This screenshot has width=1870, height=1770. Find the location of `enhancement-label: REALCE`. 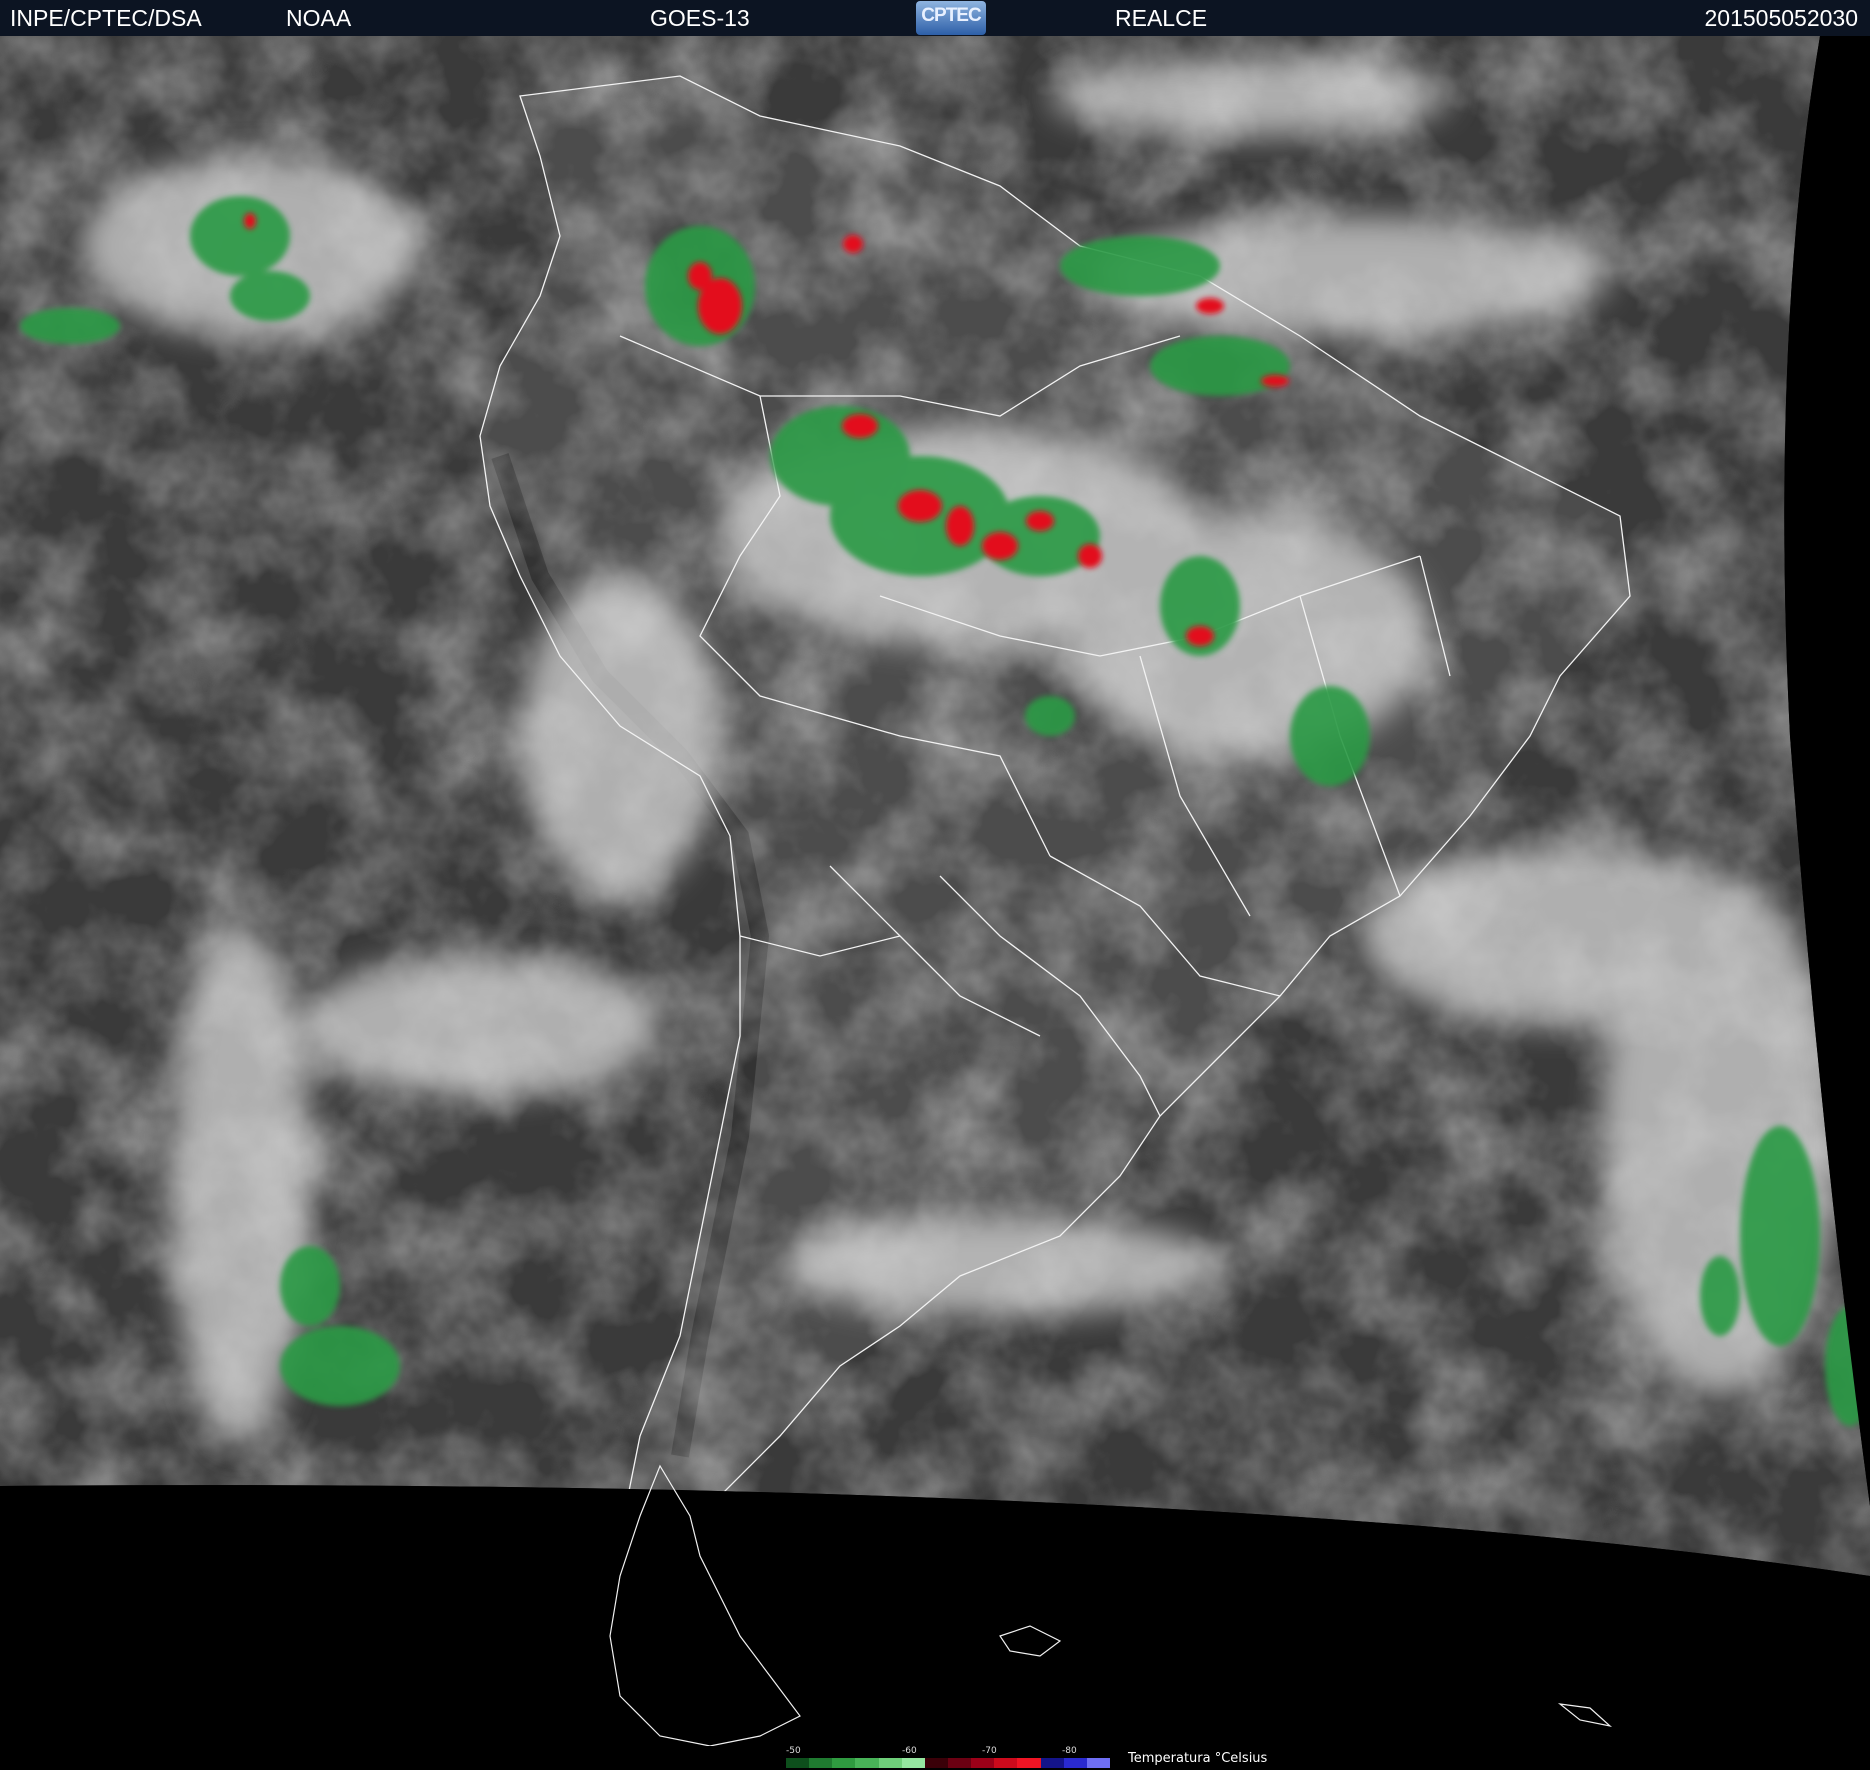

enhancement-label: REALCE is located at coordinates (1161, 18).